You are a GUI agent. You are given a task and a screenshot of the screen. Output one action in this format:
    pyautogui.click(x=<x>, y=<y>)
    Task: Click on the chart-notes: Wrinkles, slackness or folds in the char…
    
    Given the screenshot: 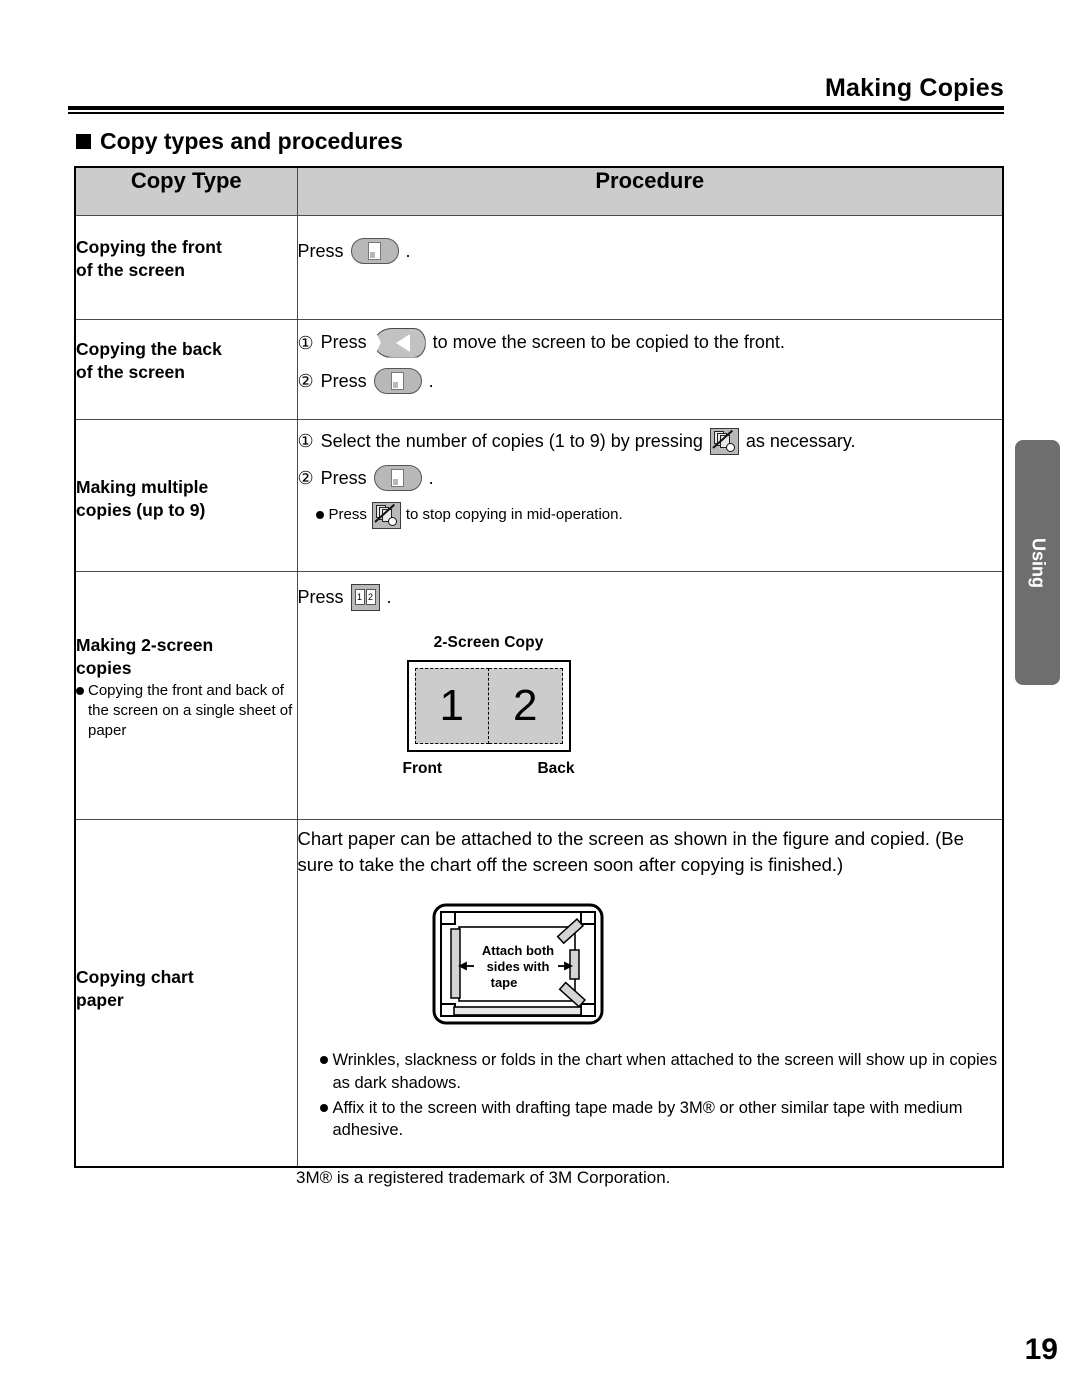 What is the action you would take?
    pyautogui.click(x=661, y=1096)
    